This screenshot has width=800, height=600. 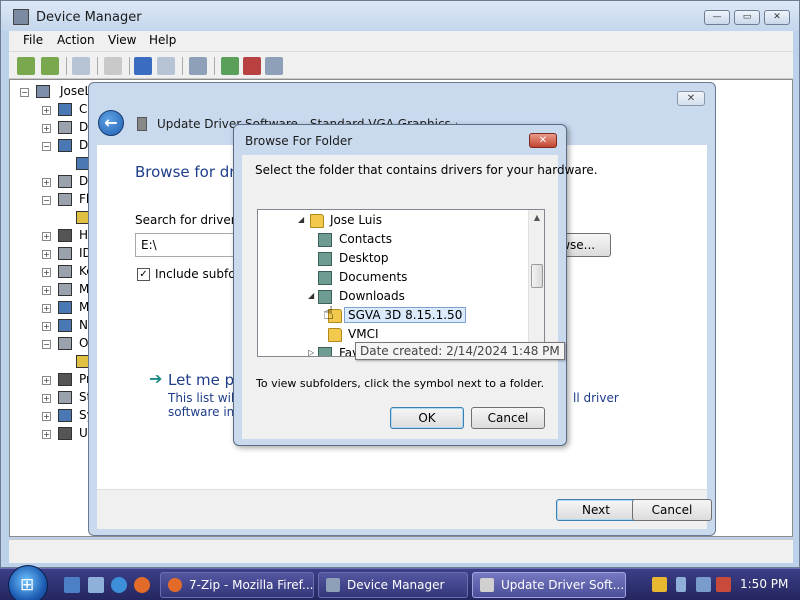 What do you see at coordinates (325, 259) in the screenshot?
I see `desktop-icon` at bounding box center [325, 259].